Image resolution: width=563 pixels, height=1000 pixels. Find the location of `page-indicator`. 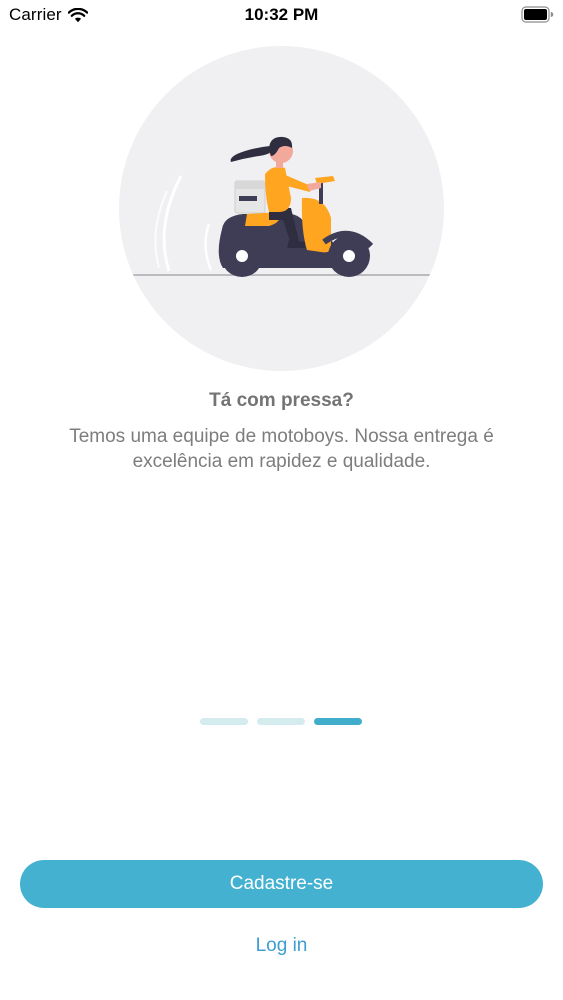

page-indicator is located at coordinates (281, 721).